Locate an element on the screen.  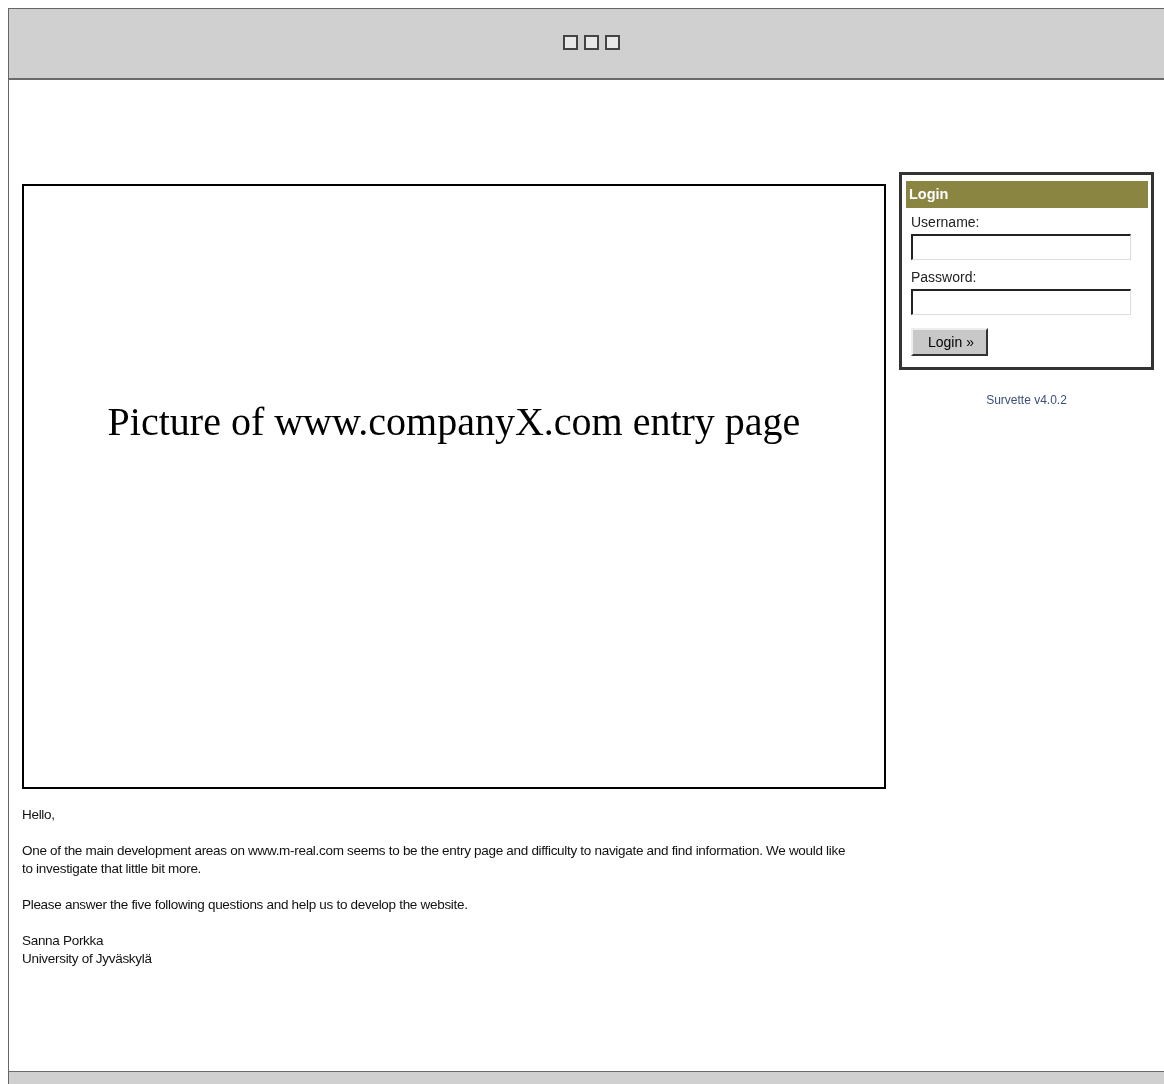
message-paragraph: Hello, is located at coordinates (39, 815).